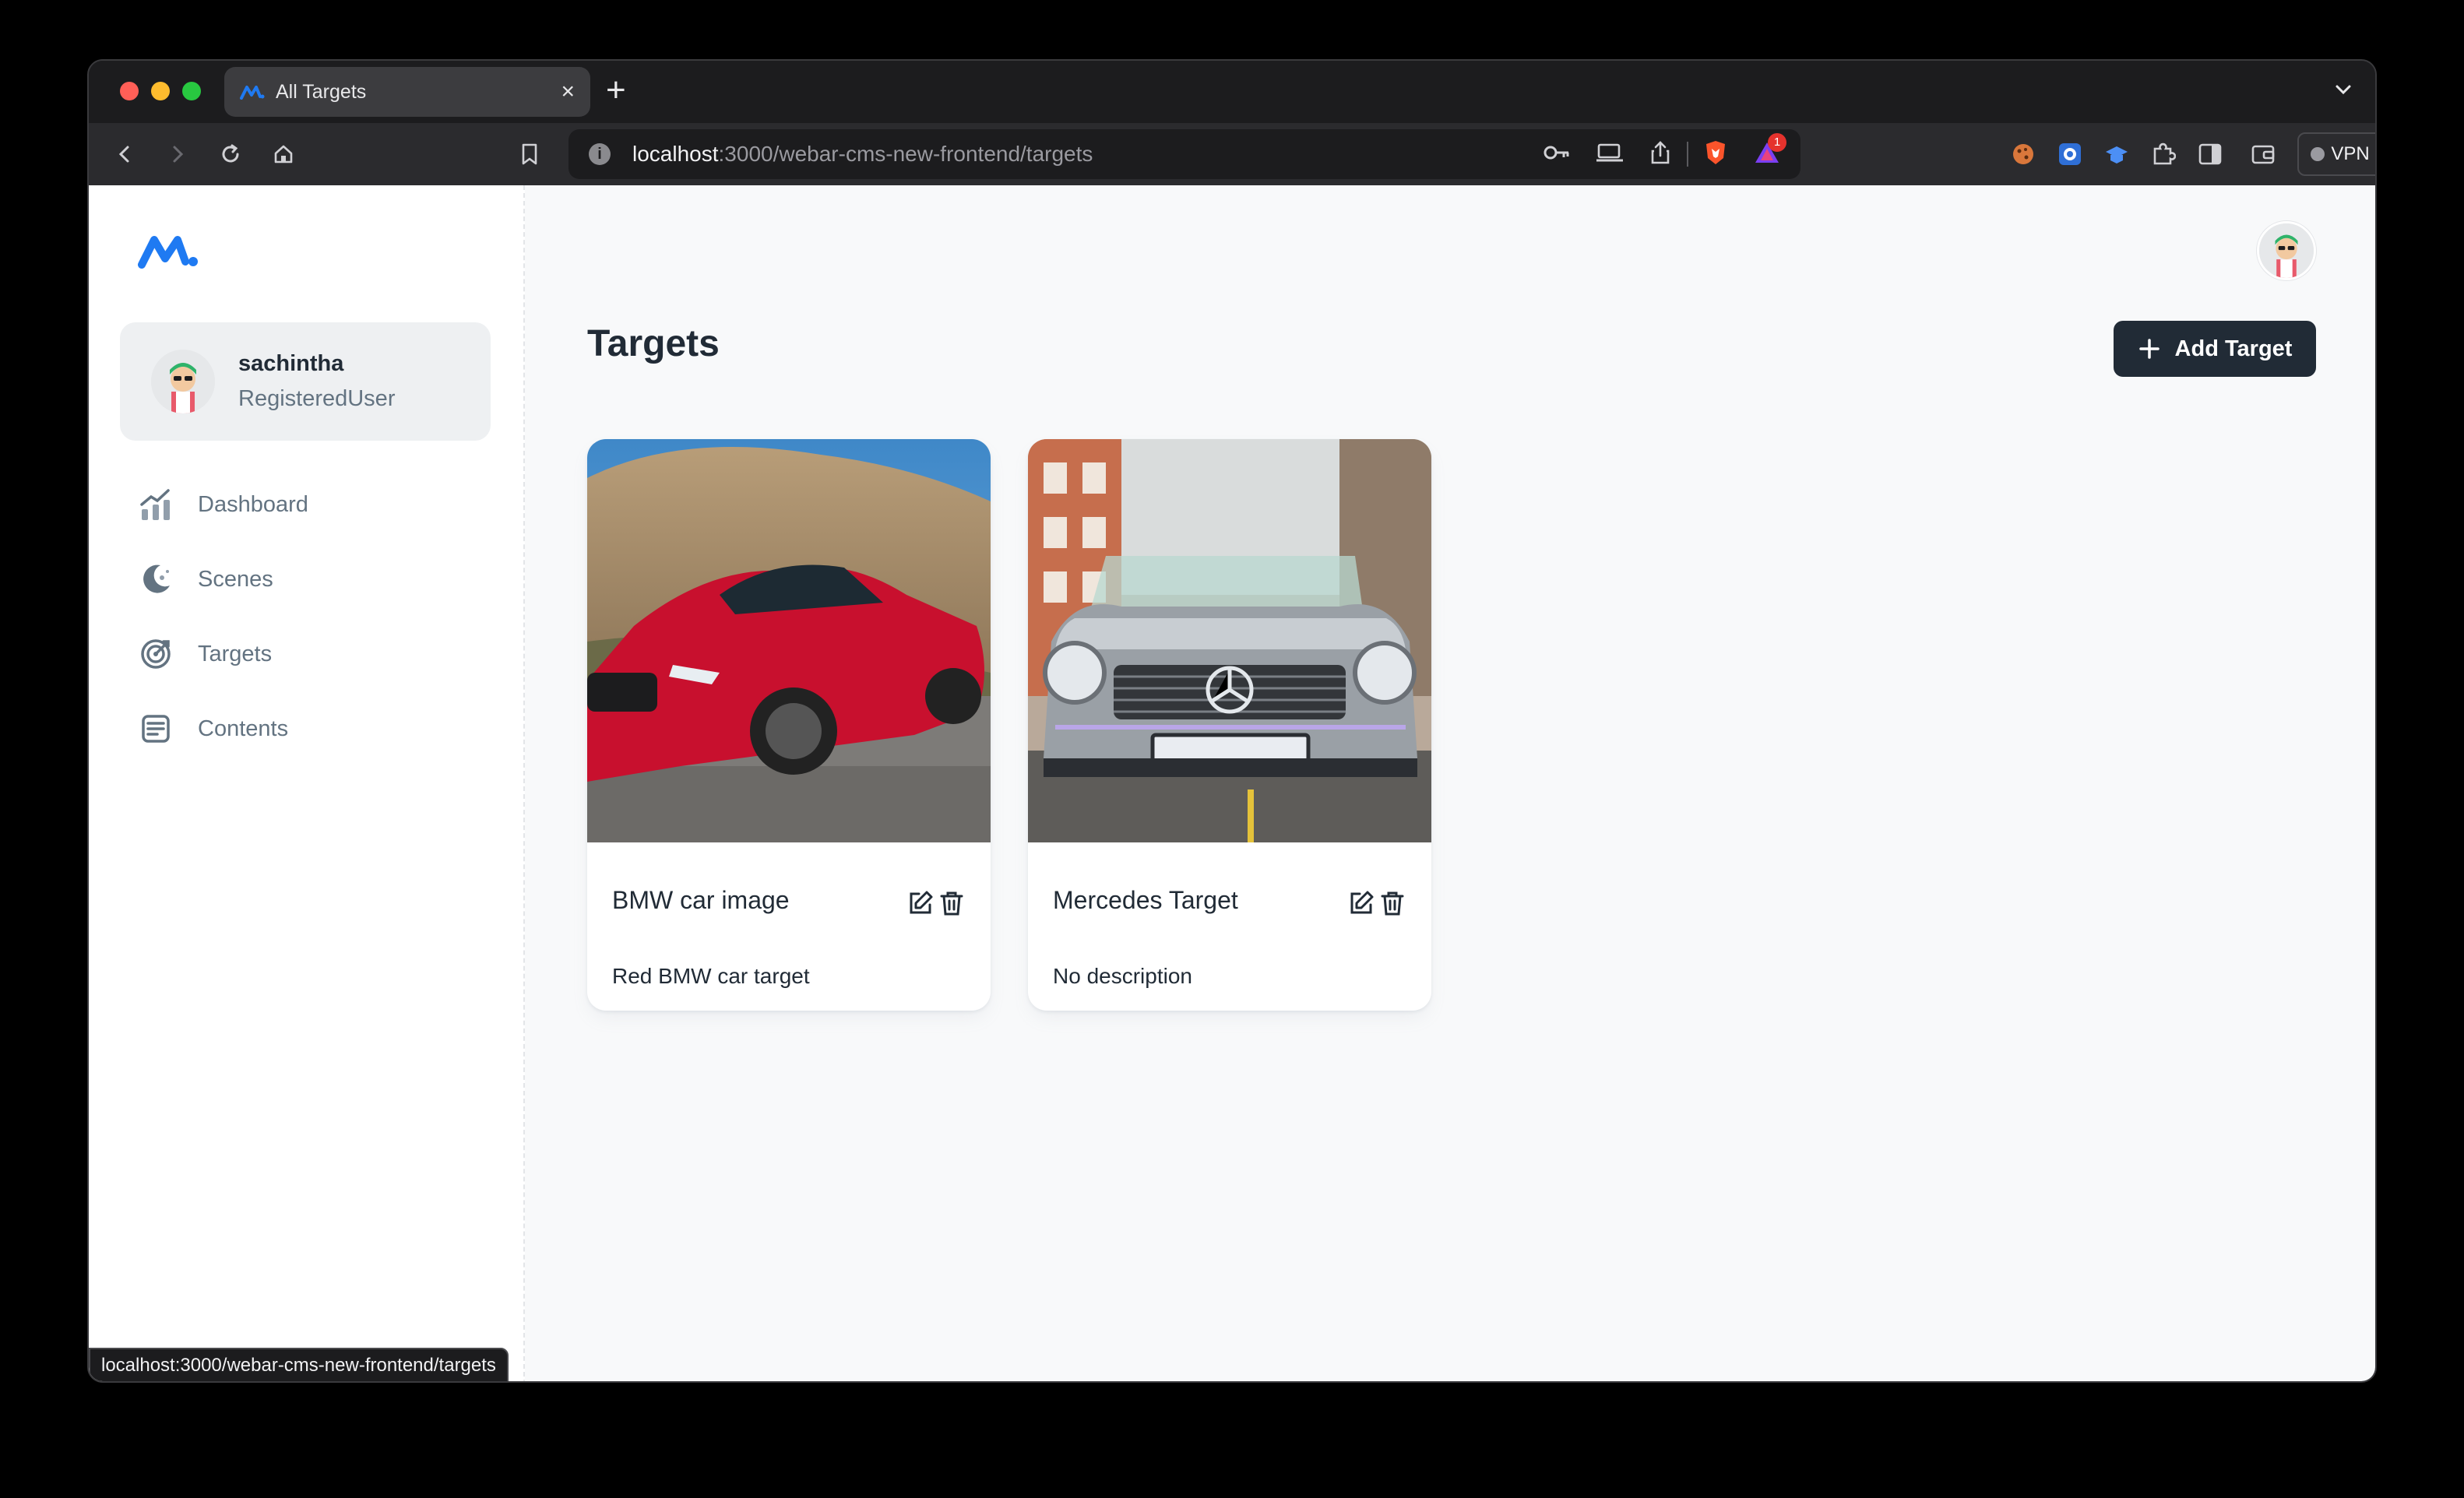  What do you see at coordinates (2149, 349) in the screenshot?
I see `plus-icon` at bounding box center [2149, 349].